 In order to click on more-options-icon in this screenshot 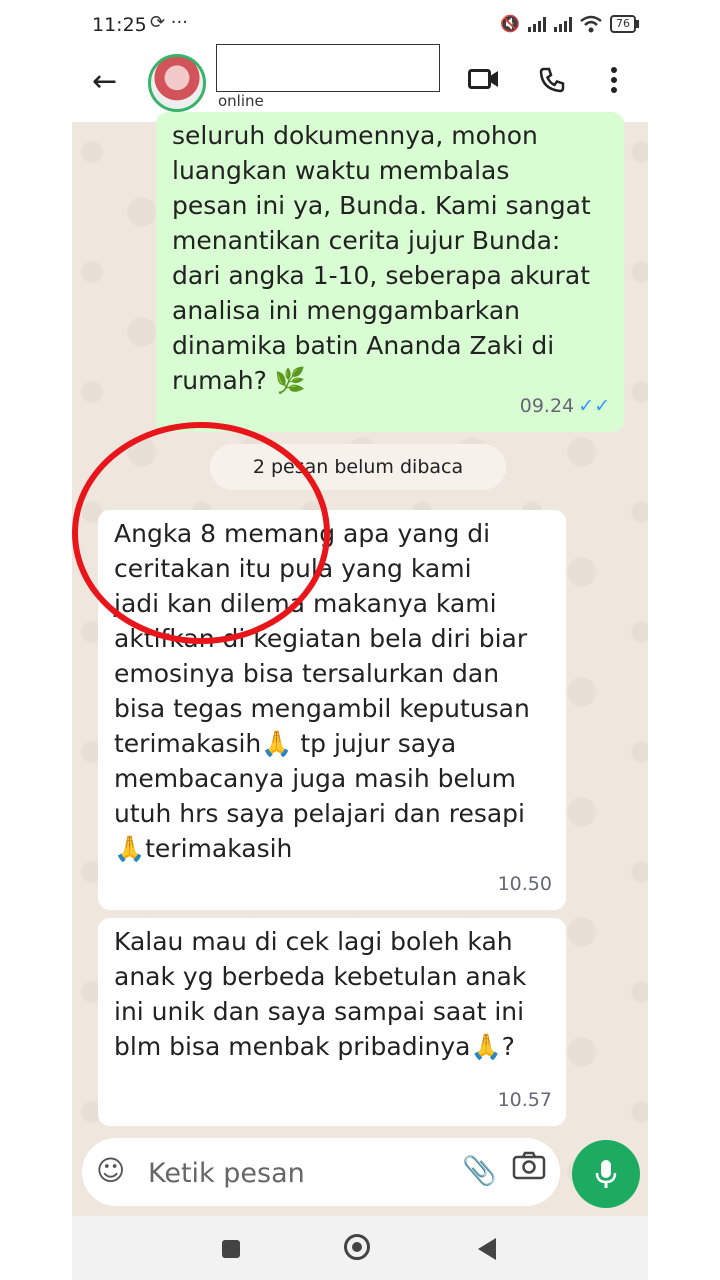, I will do `click(614, 80)`.